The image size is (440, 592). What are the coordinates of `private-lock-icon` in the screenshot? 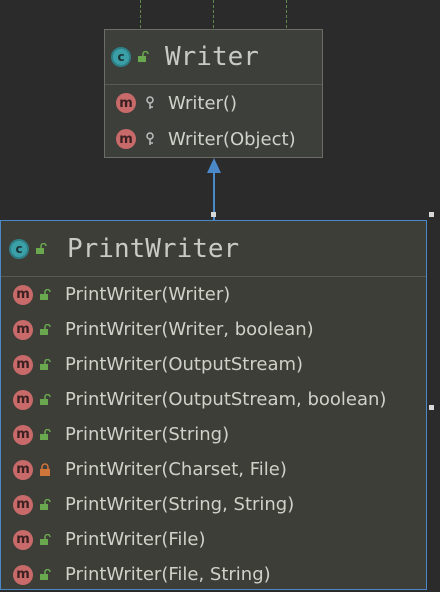 It's located at (45, 470).